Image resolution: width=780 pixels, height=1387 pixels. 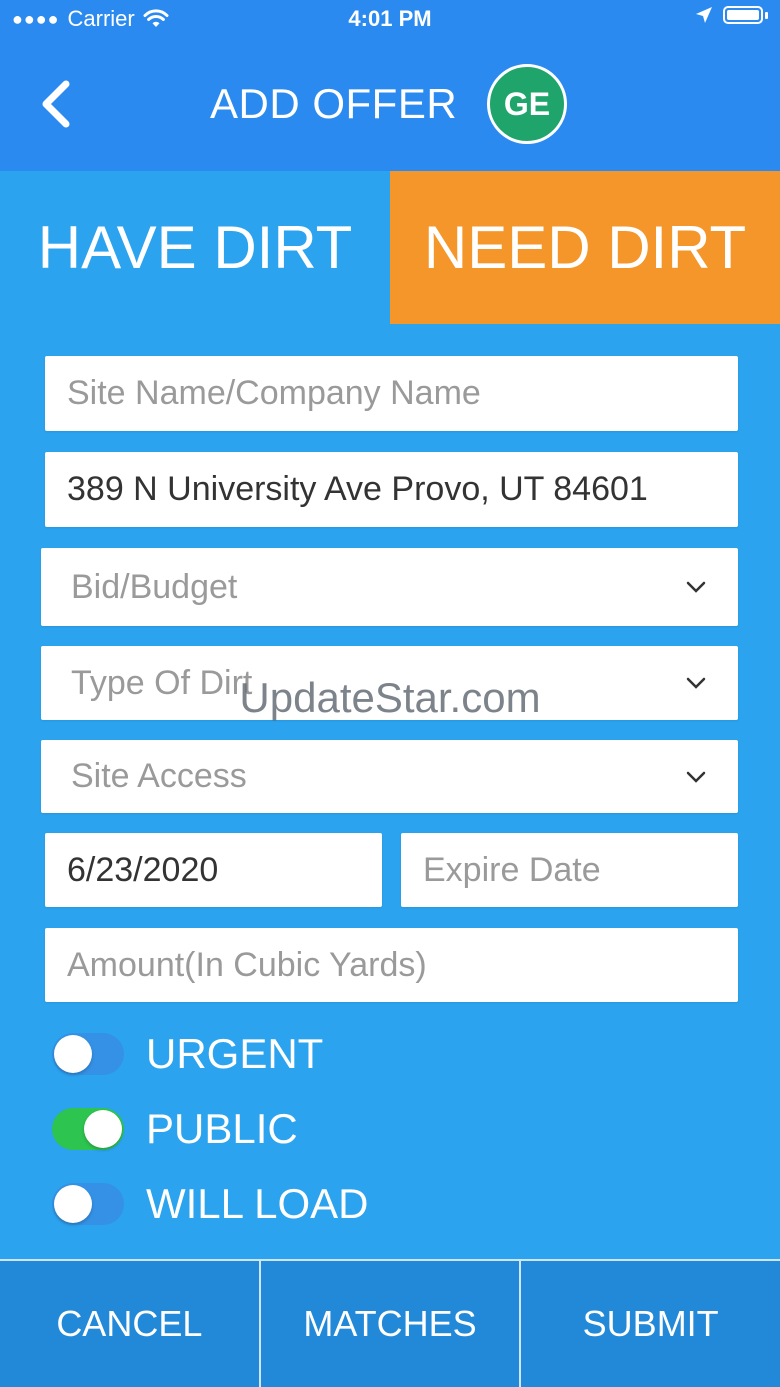 I want to click on public-toggle-row: PUBLIC, so click(x=175, y=1129).